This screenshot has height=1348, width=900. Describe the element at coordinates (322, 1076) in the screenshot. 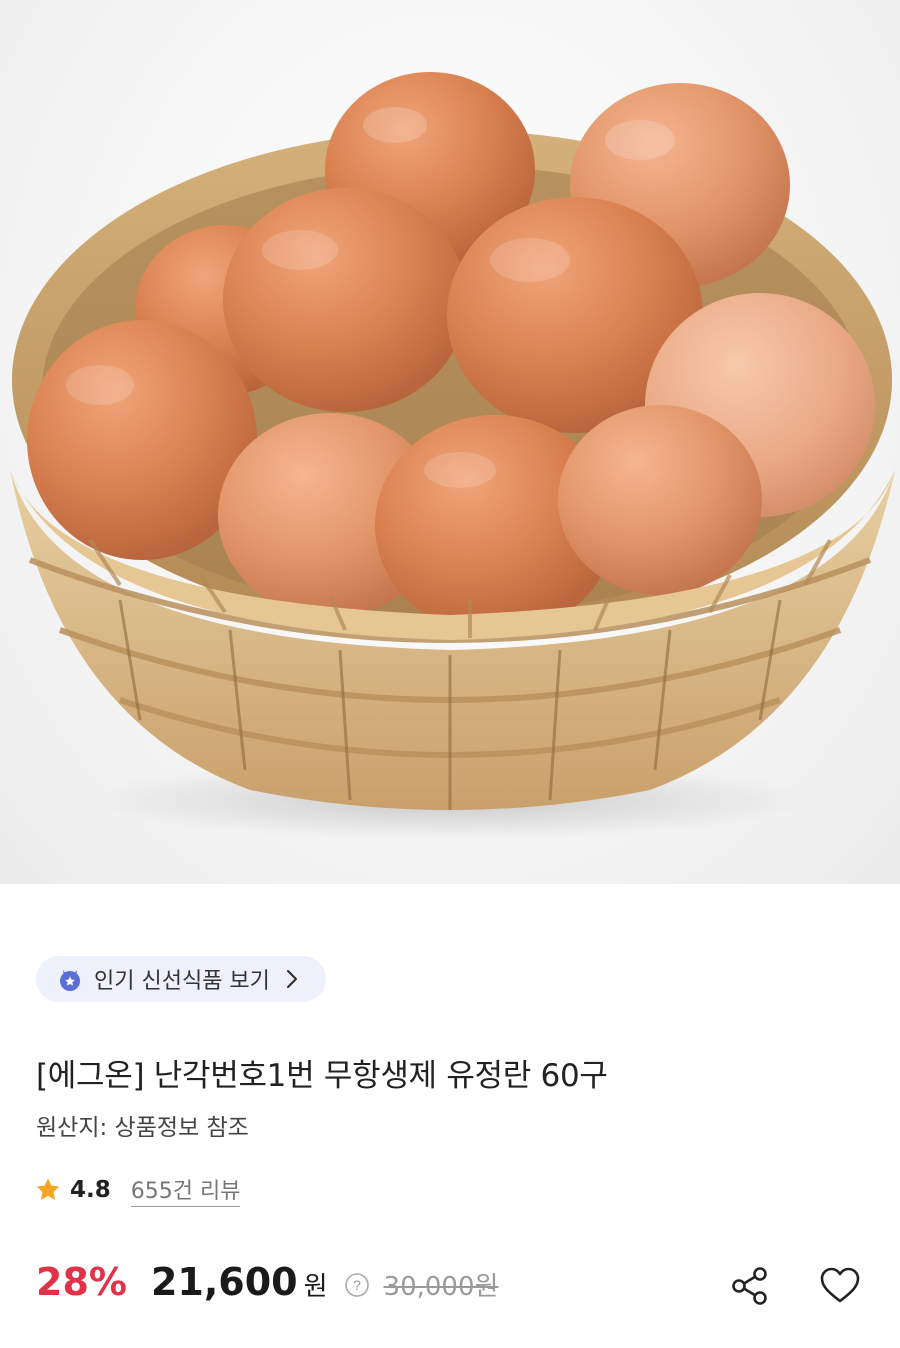

I see `product-title: [에그온] 난각번호1번 무항생제 유정란 60구` at that location.